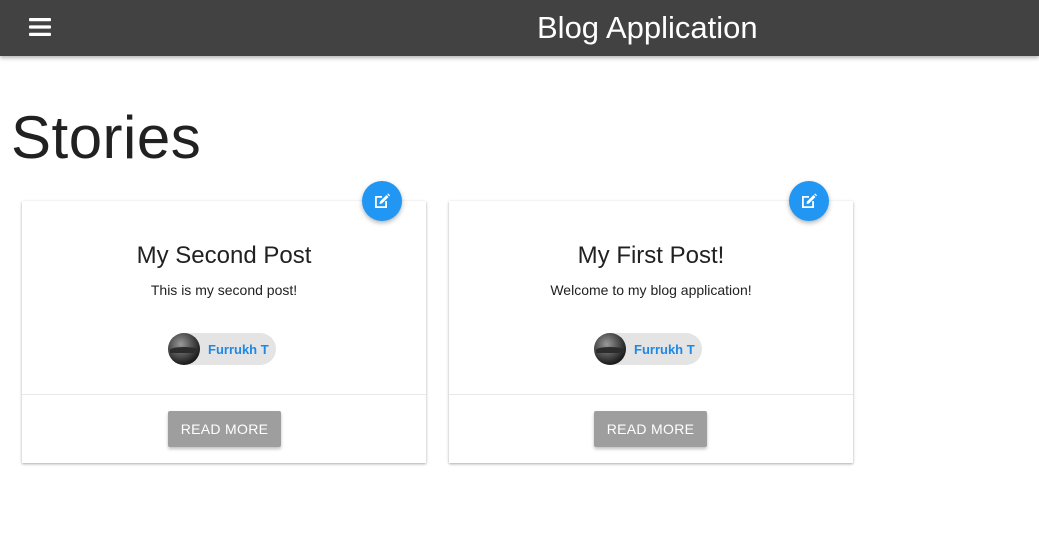 The image size is (1039, 541). I want to click on post-excerpt: This is my second post!, so click(224, 290).